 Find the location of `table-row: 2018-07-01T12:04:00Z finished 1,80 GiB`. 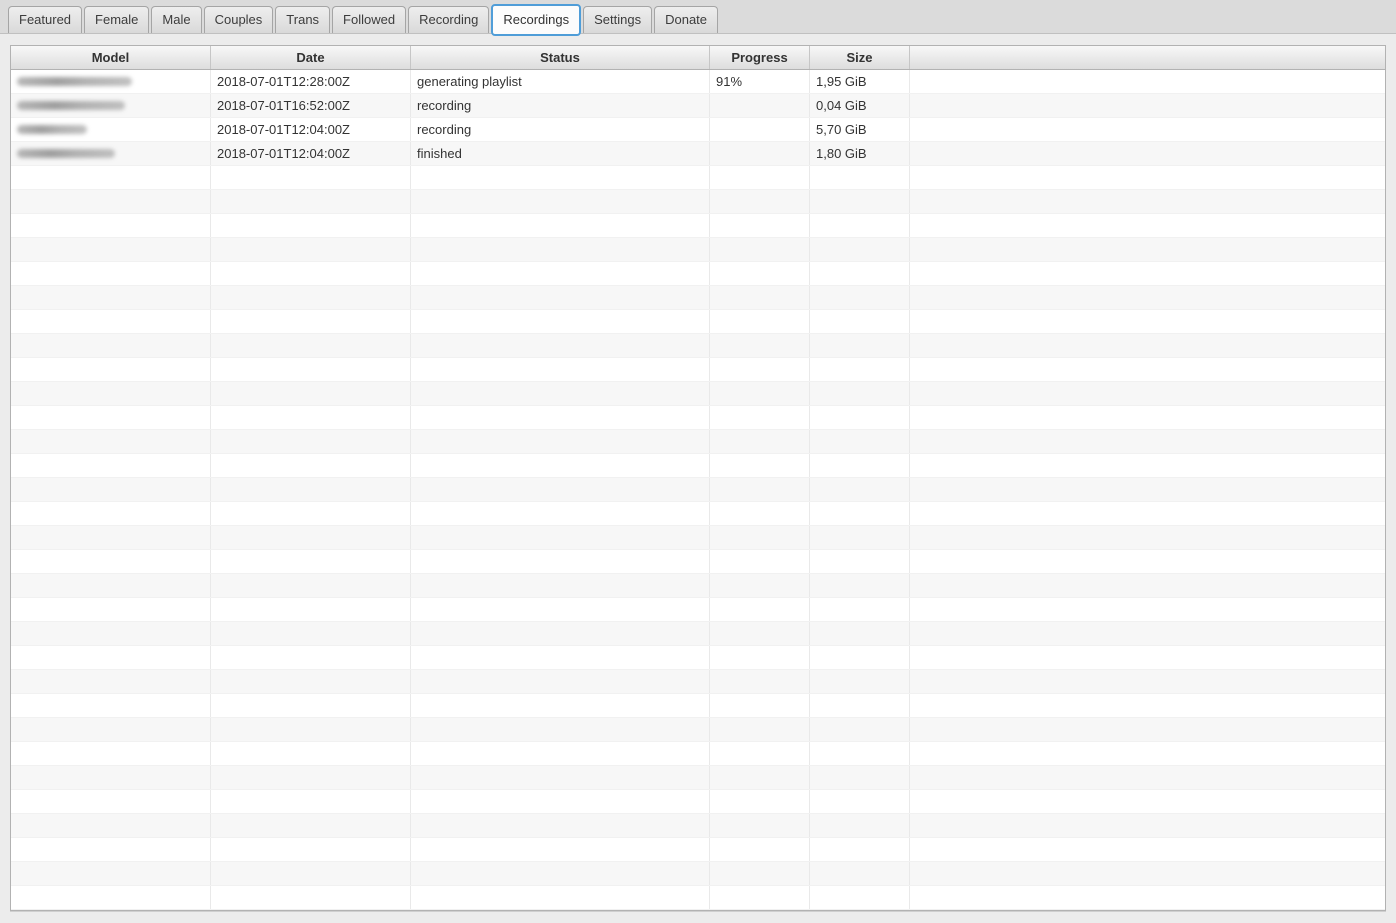

table-row: 2018-07-01T12:04:00Z finished 1,80 GiB is located at coordinates (698, 154).